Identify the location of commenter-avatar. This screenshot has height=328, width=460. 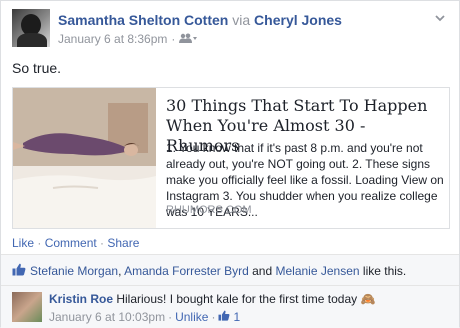
(27, 307).